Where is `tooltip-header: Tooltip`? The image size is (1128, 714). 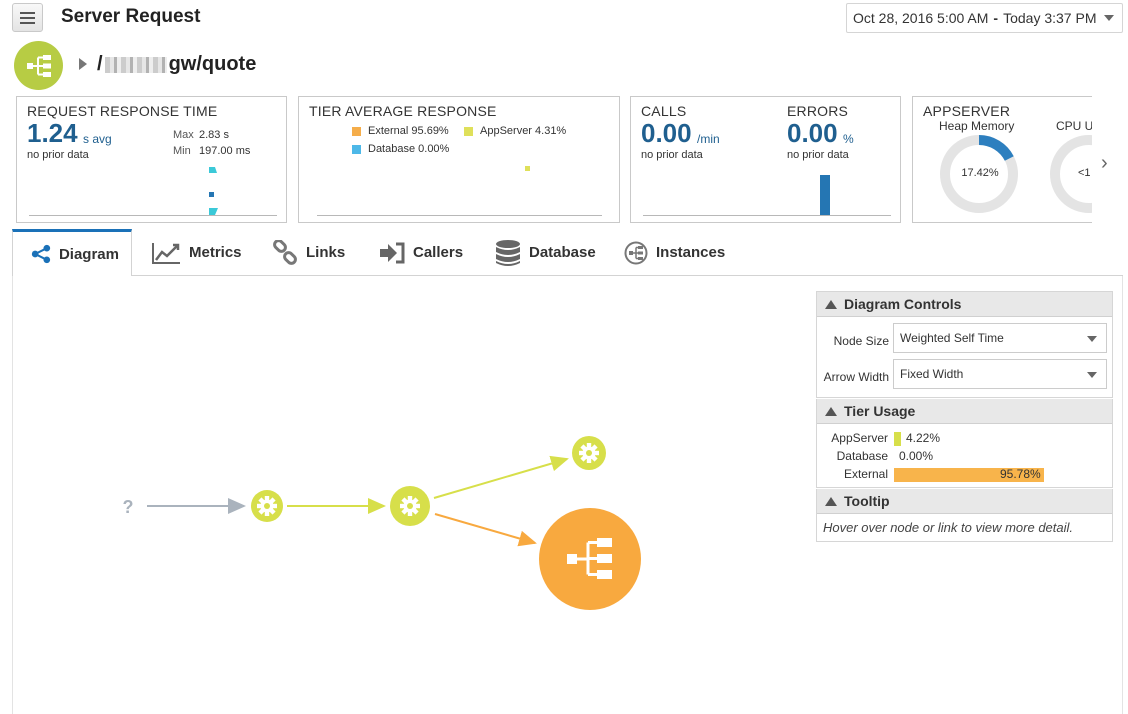 tooltip-header: Tooltip is located at coordinates (964, 501).